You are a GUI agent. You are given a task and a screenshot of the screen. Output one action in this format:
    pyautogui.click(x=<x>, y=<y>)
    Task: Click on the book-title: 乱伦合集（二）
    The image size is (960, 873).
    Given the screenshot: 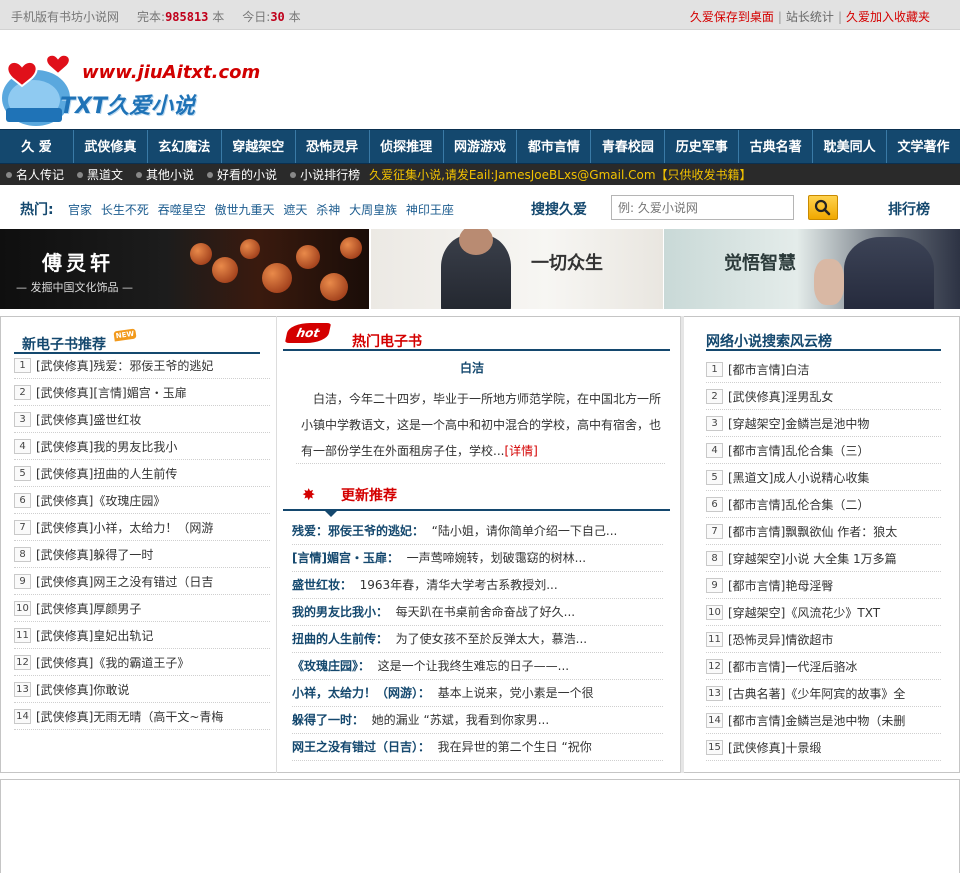 What is the action you would take?
    pyautogui.click(x=827, y=504)
    